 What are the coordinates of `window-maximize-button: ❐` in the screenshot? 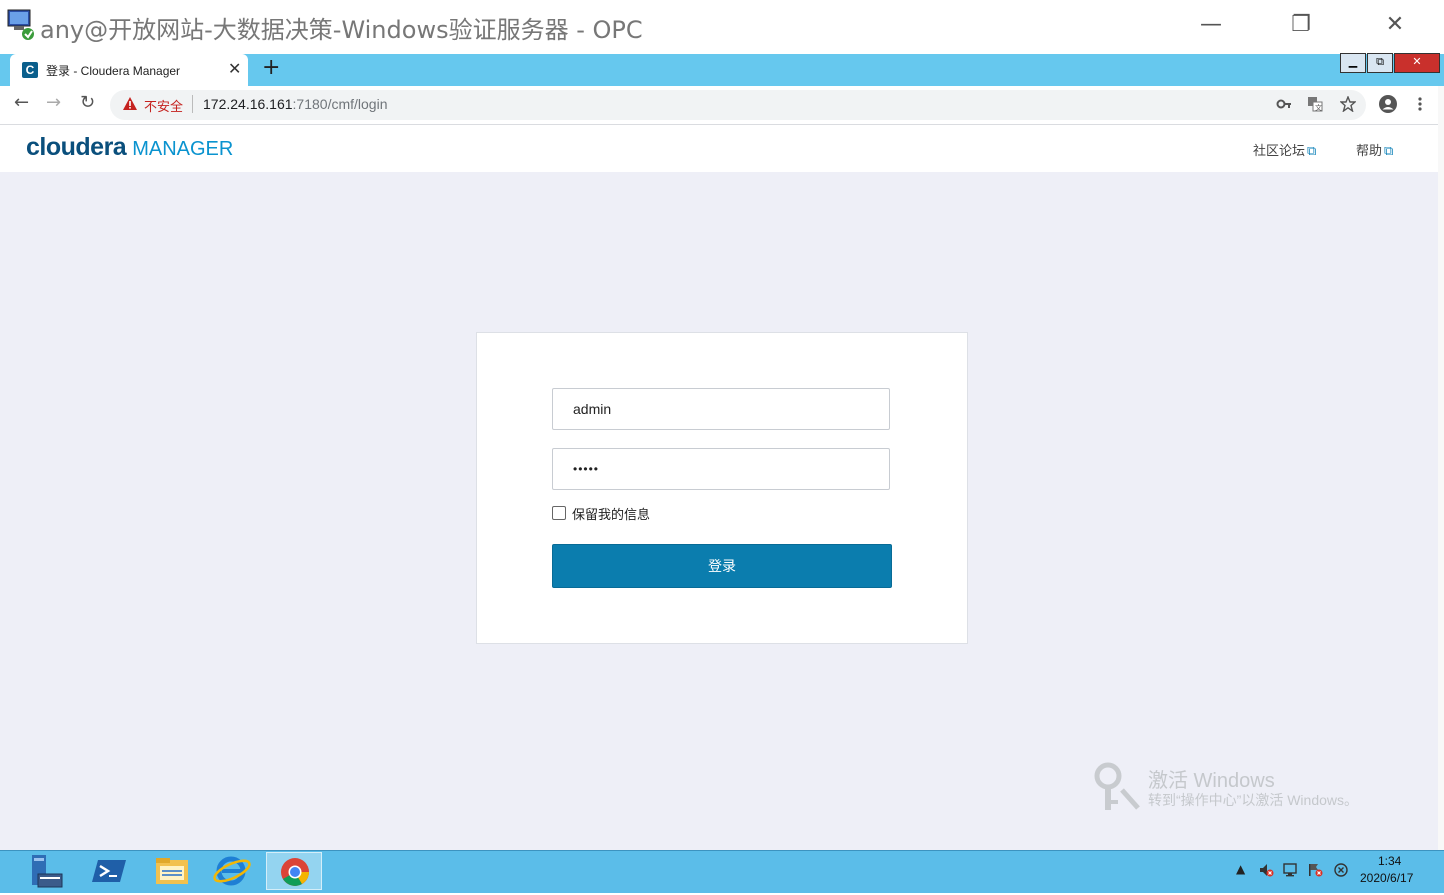 It's located at (1301, 27).